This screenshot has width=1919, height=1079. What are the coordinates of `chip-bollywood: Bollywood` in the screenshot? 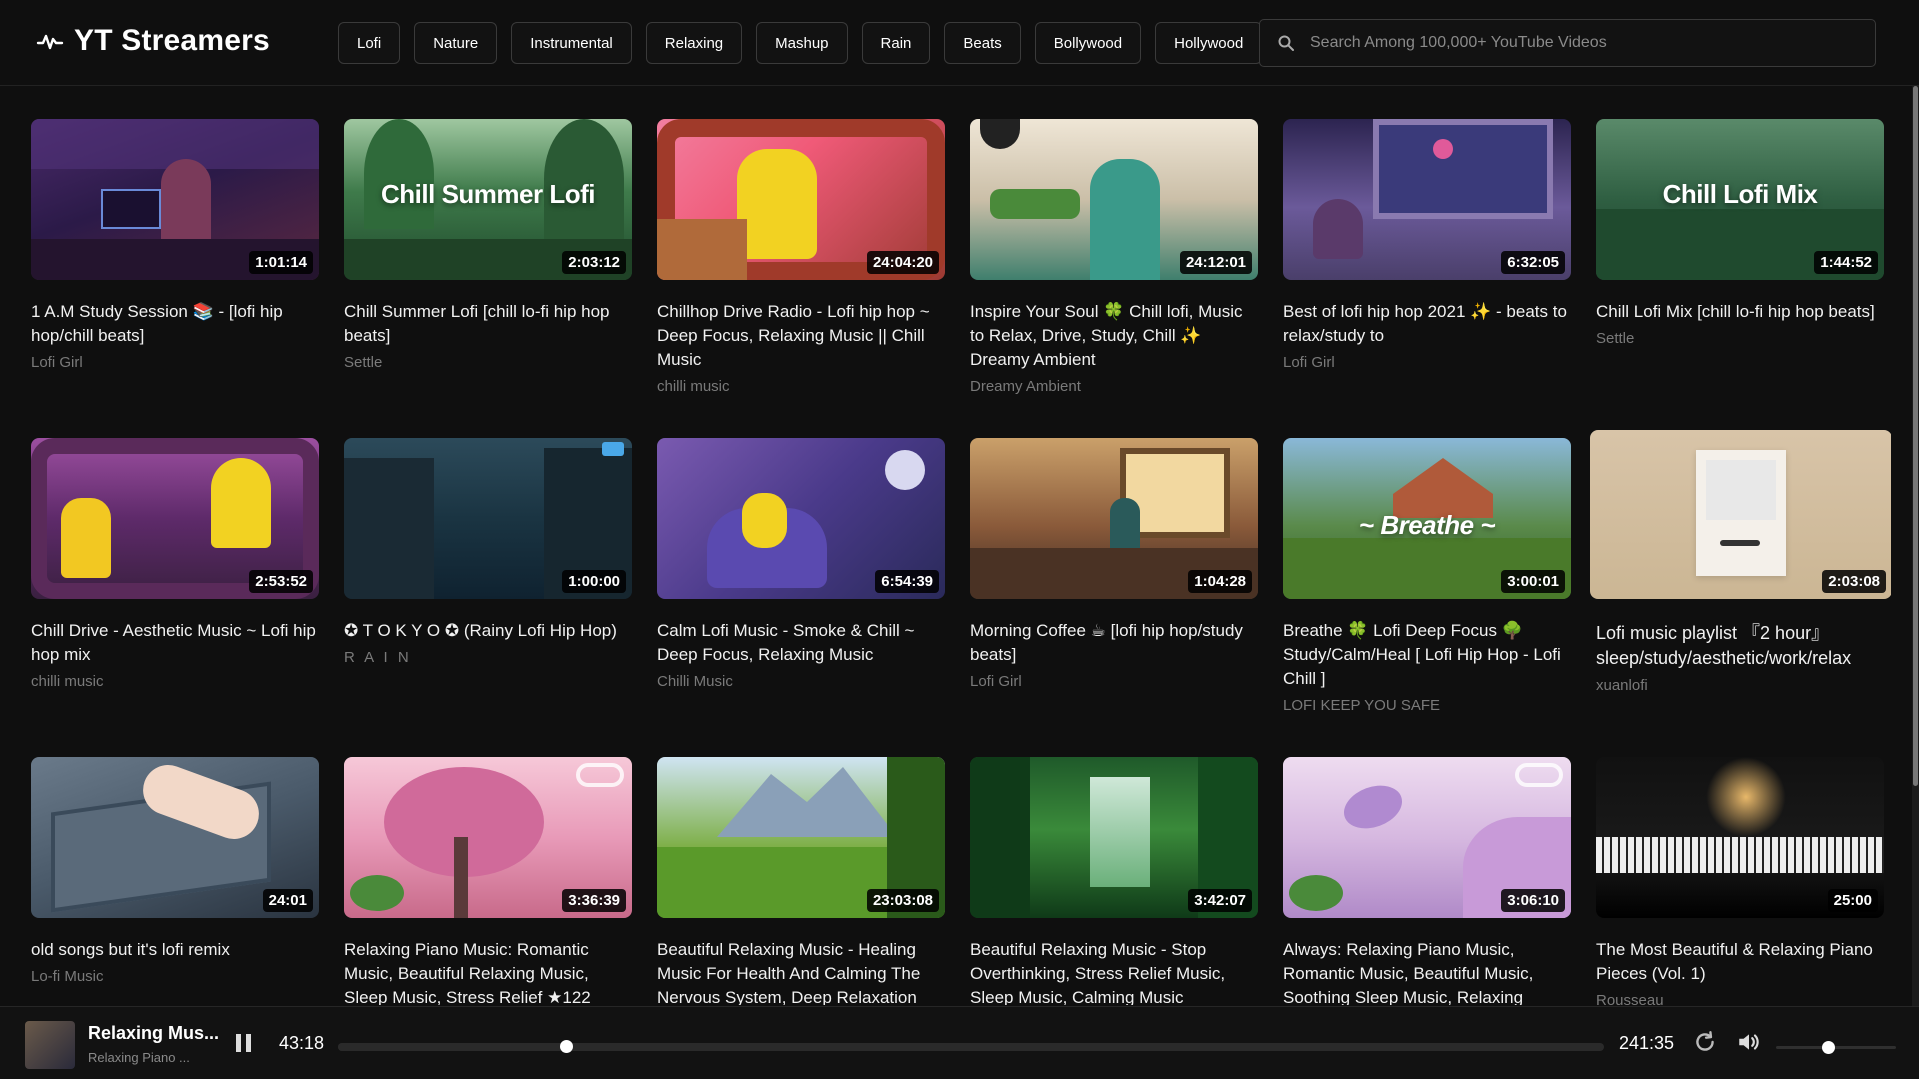 It's located at (1088, 43).